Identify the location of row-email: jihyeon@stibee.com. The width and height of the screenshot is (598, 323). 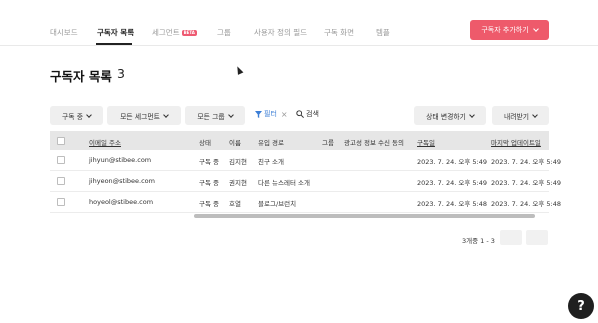
(122, 181).